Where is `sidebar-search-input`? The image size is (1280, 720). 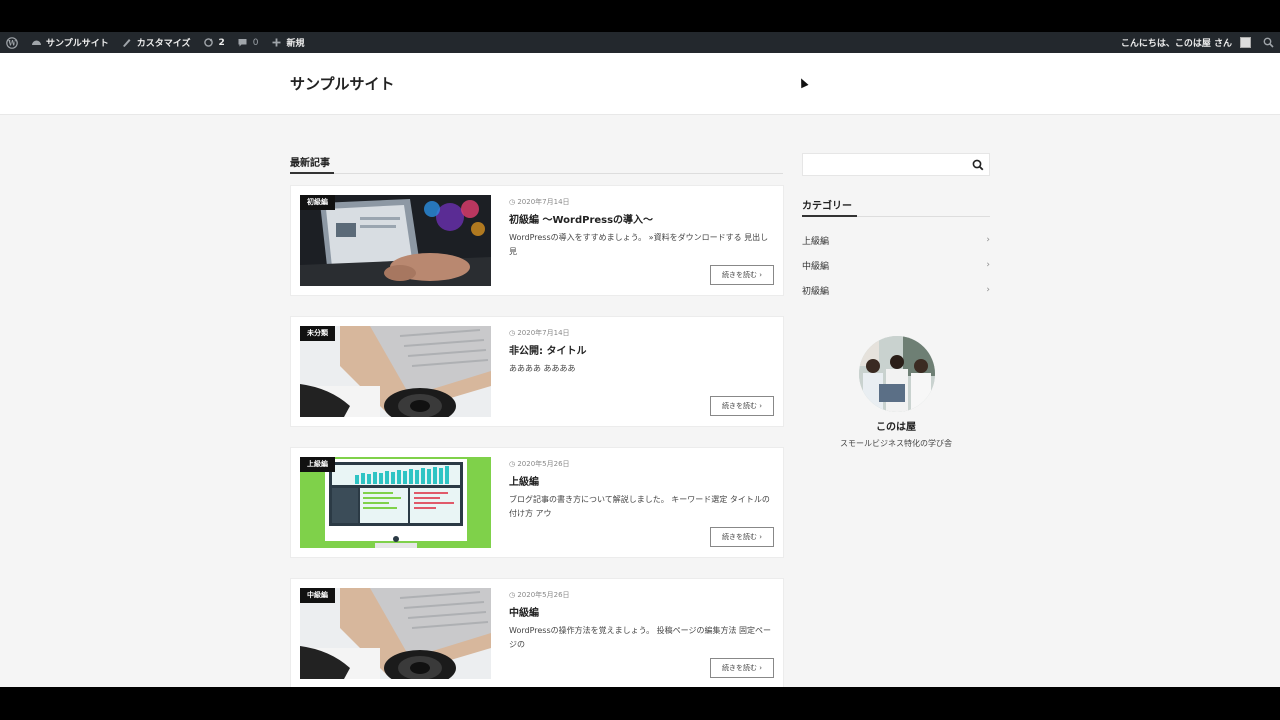
sidebar-search-input is located at coordinates (896, 164).